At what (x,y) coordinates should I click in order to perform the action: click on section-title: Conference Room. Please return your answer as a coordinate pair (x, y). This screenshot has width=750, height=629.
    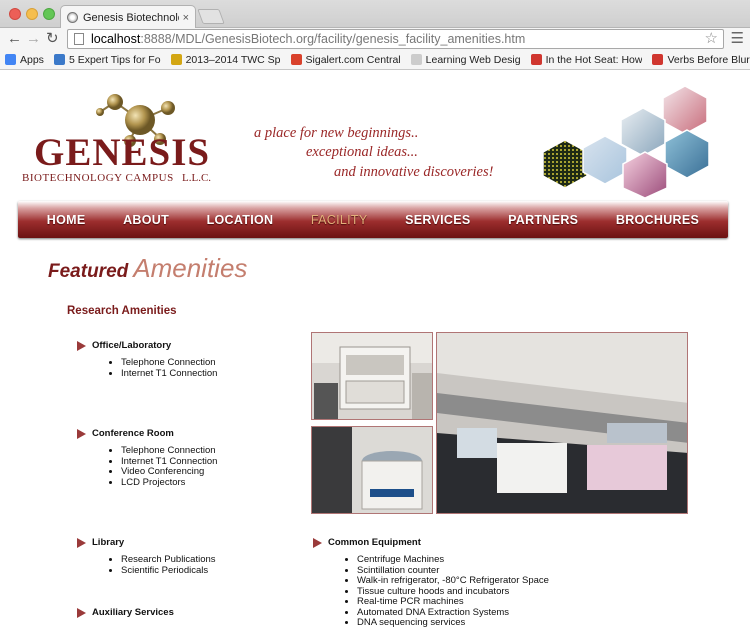
    Looking at the image, I should click on (133, 433).